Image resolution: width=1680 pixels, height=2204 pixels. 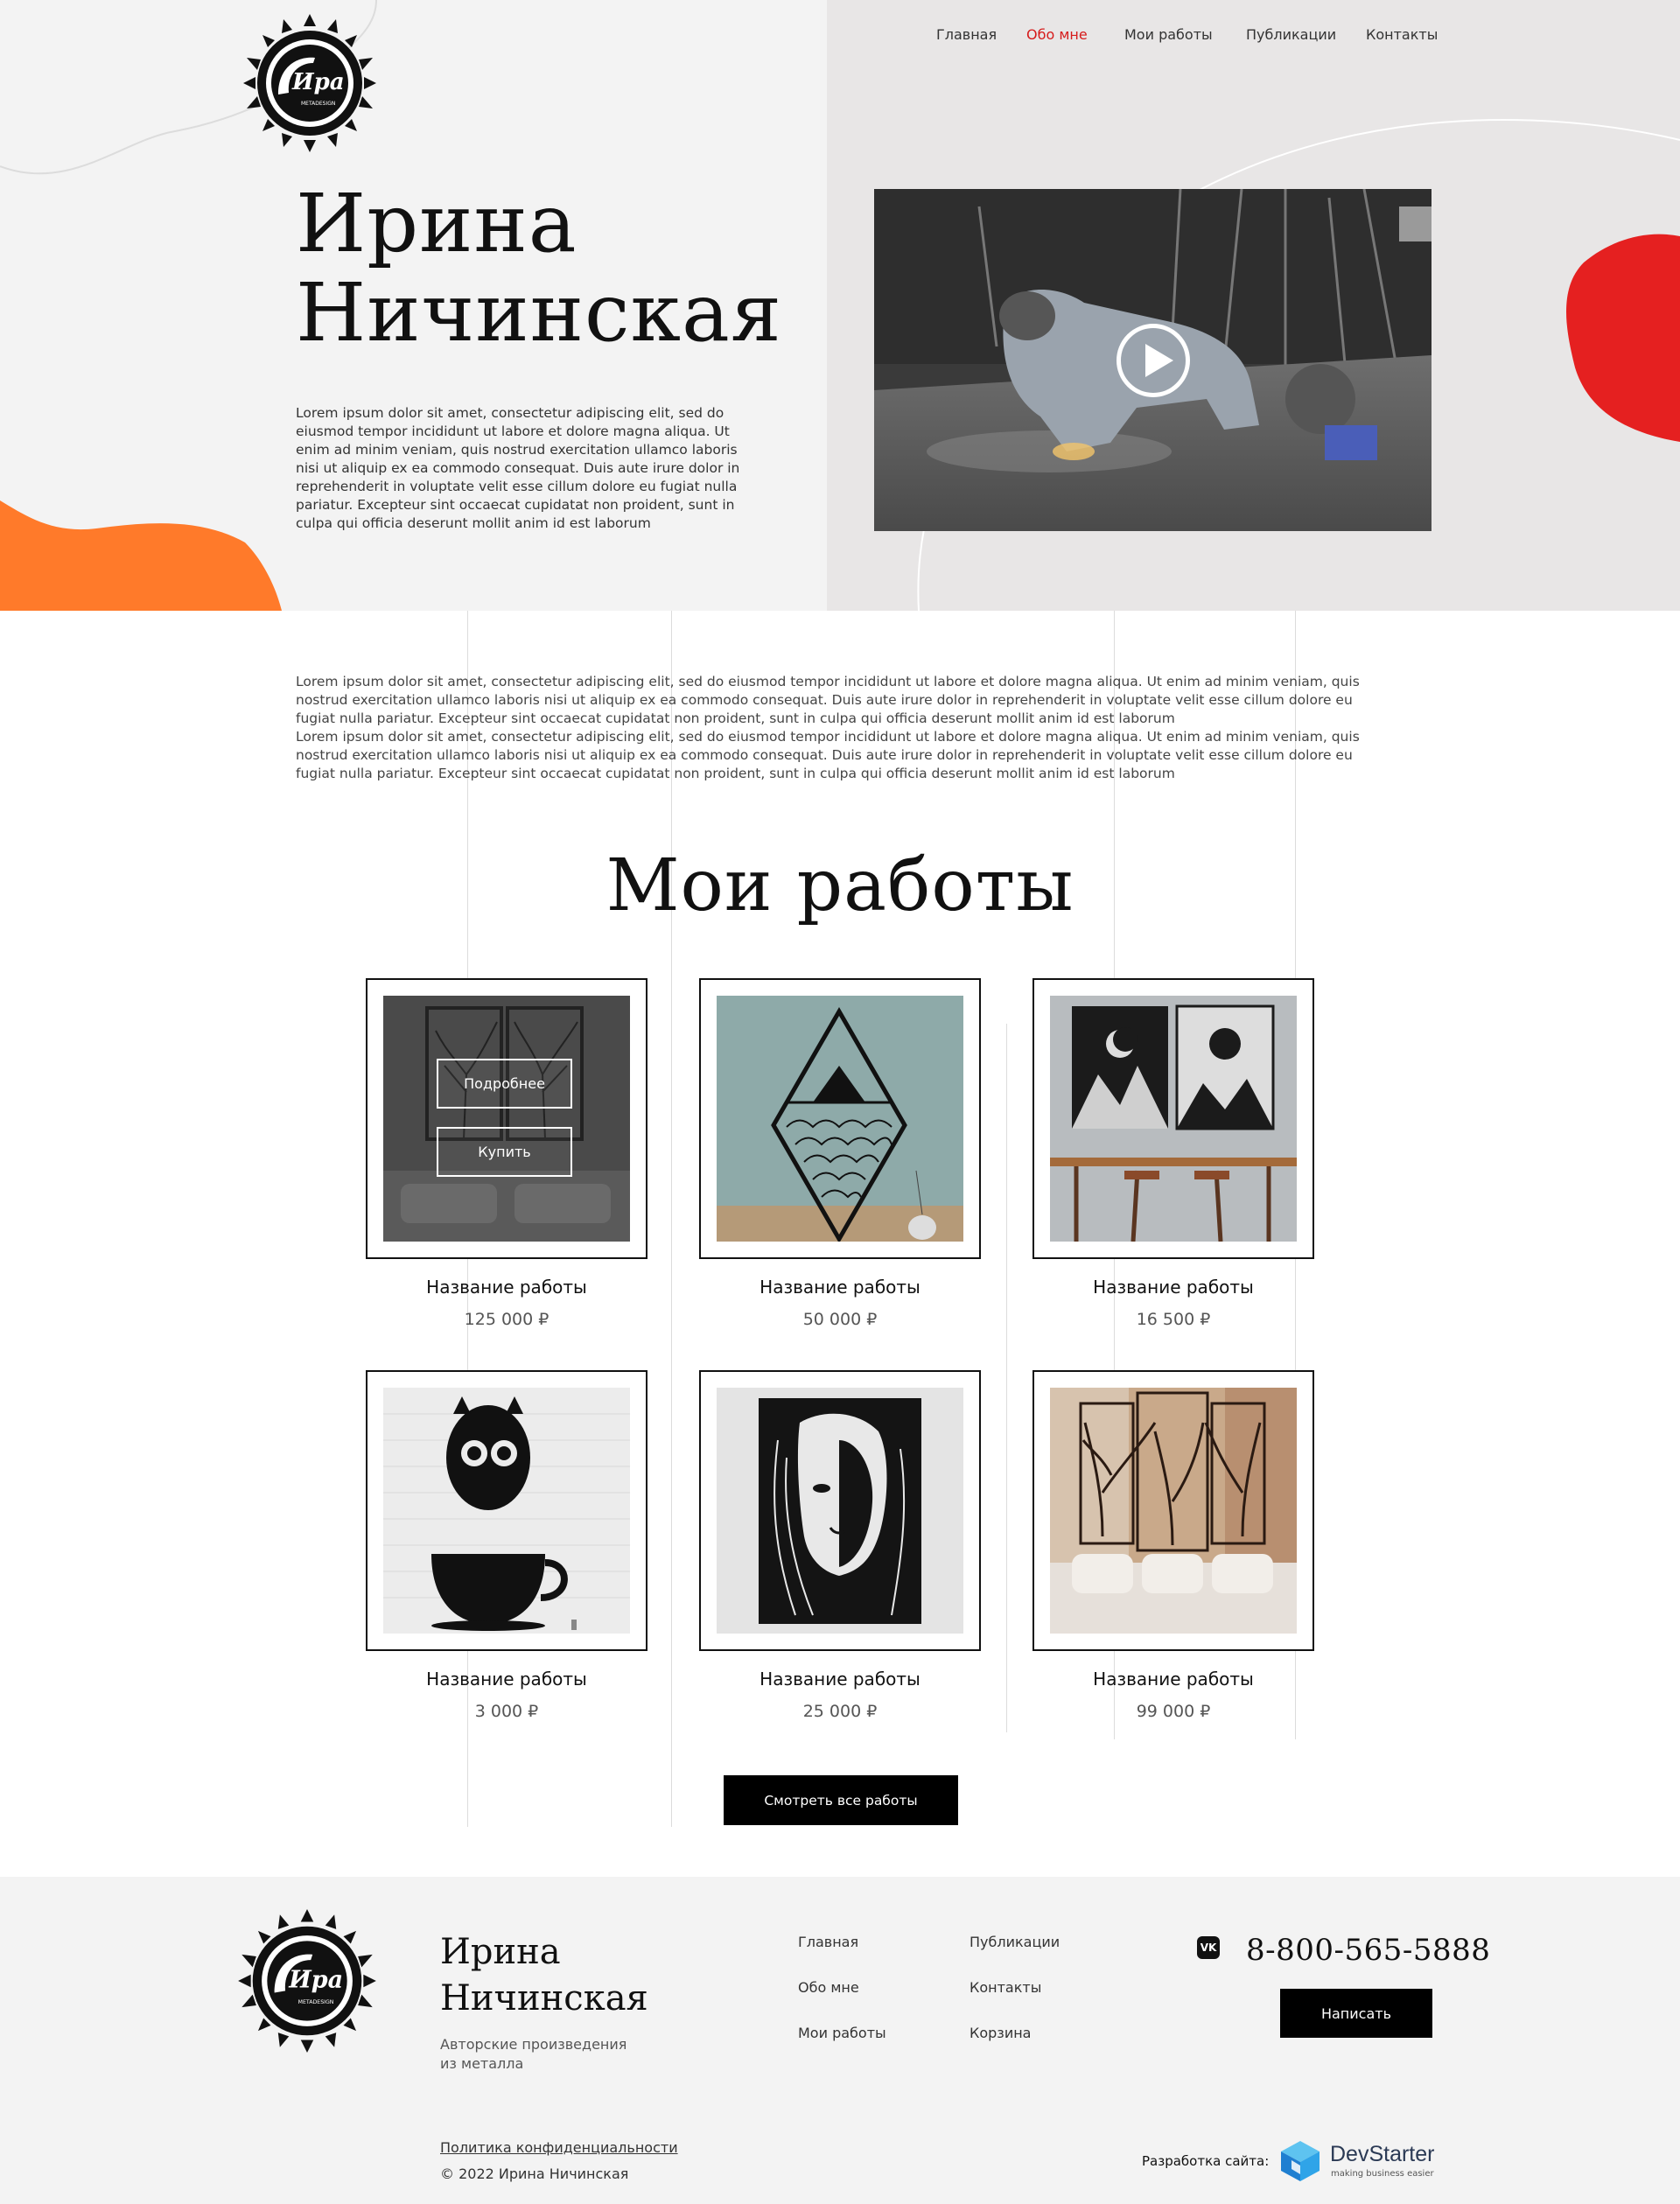 What do you see at coordinates (1206, 2161) in the screenshot?
I see `developer-label: Разработка сайта:` at bounding box center [1206, 2161].